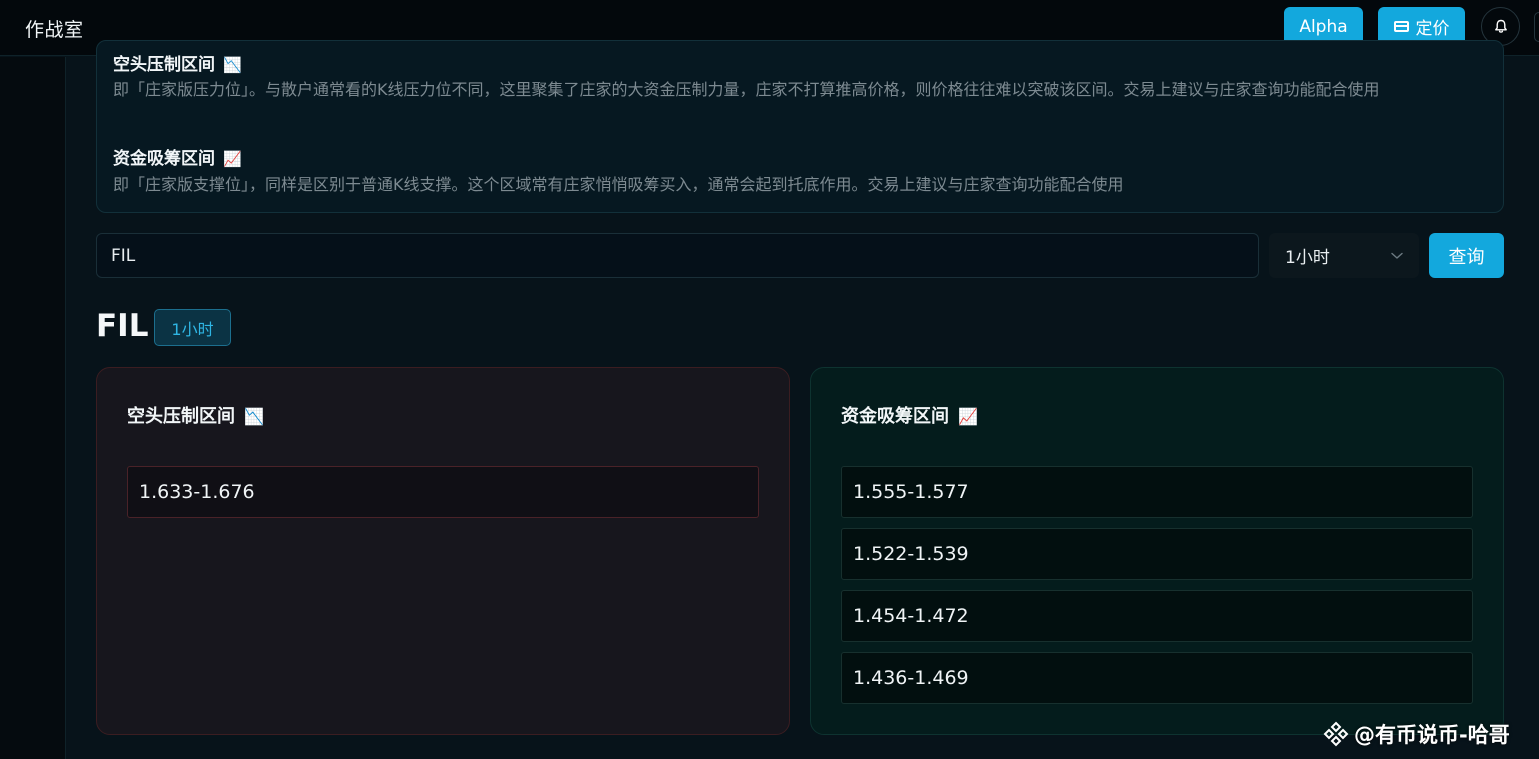 The height and width of the screenshot is (759, 1539). Describe the element at coordinates (1397, 255) in the screenshot. I see `chevron-down-icon` at that location.